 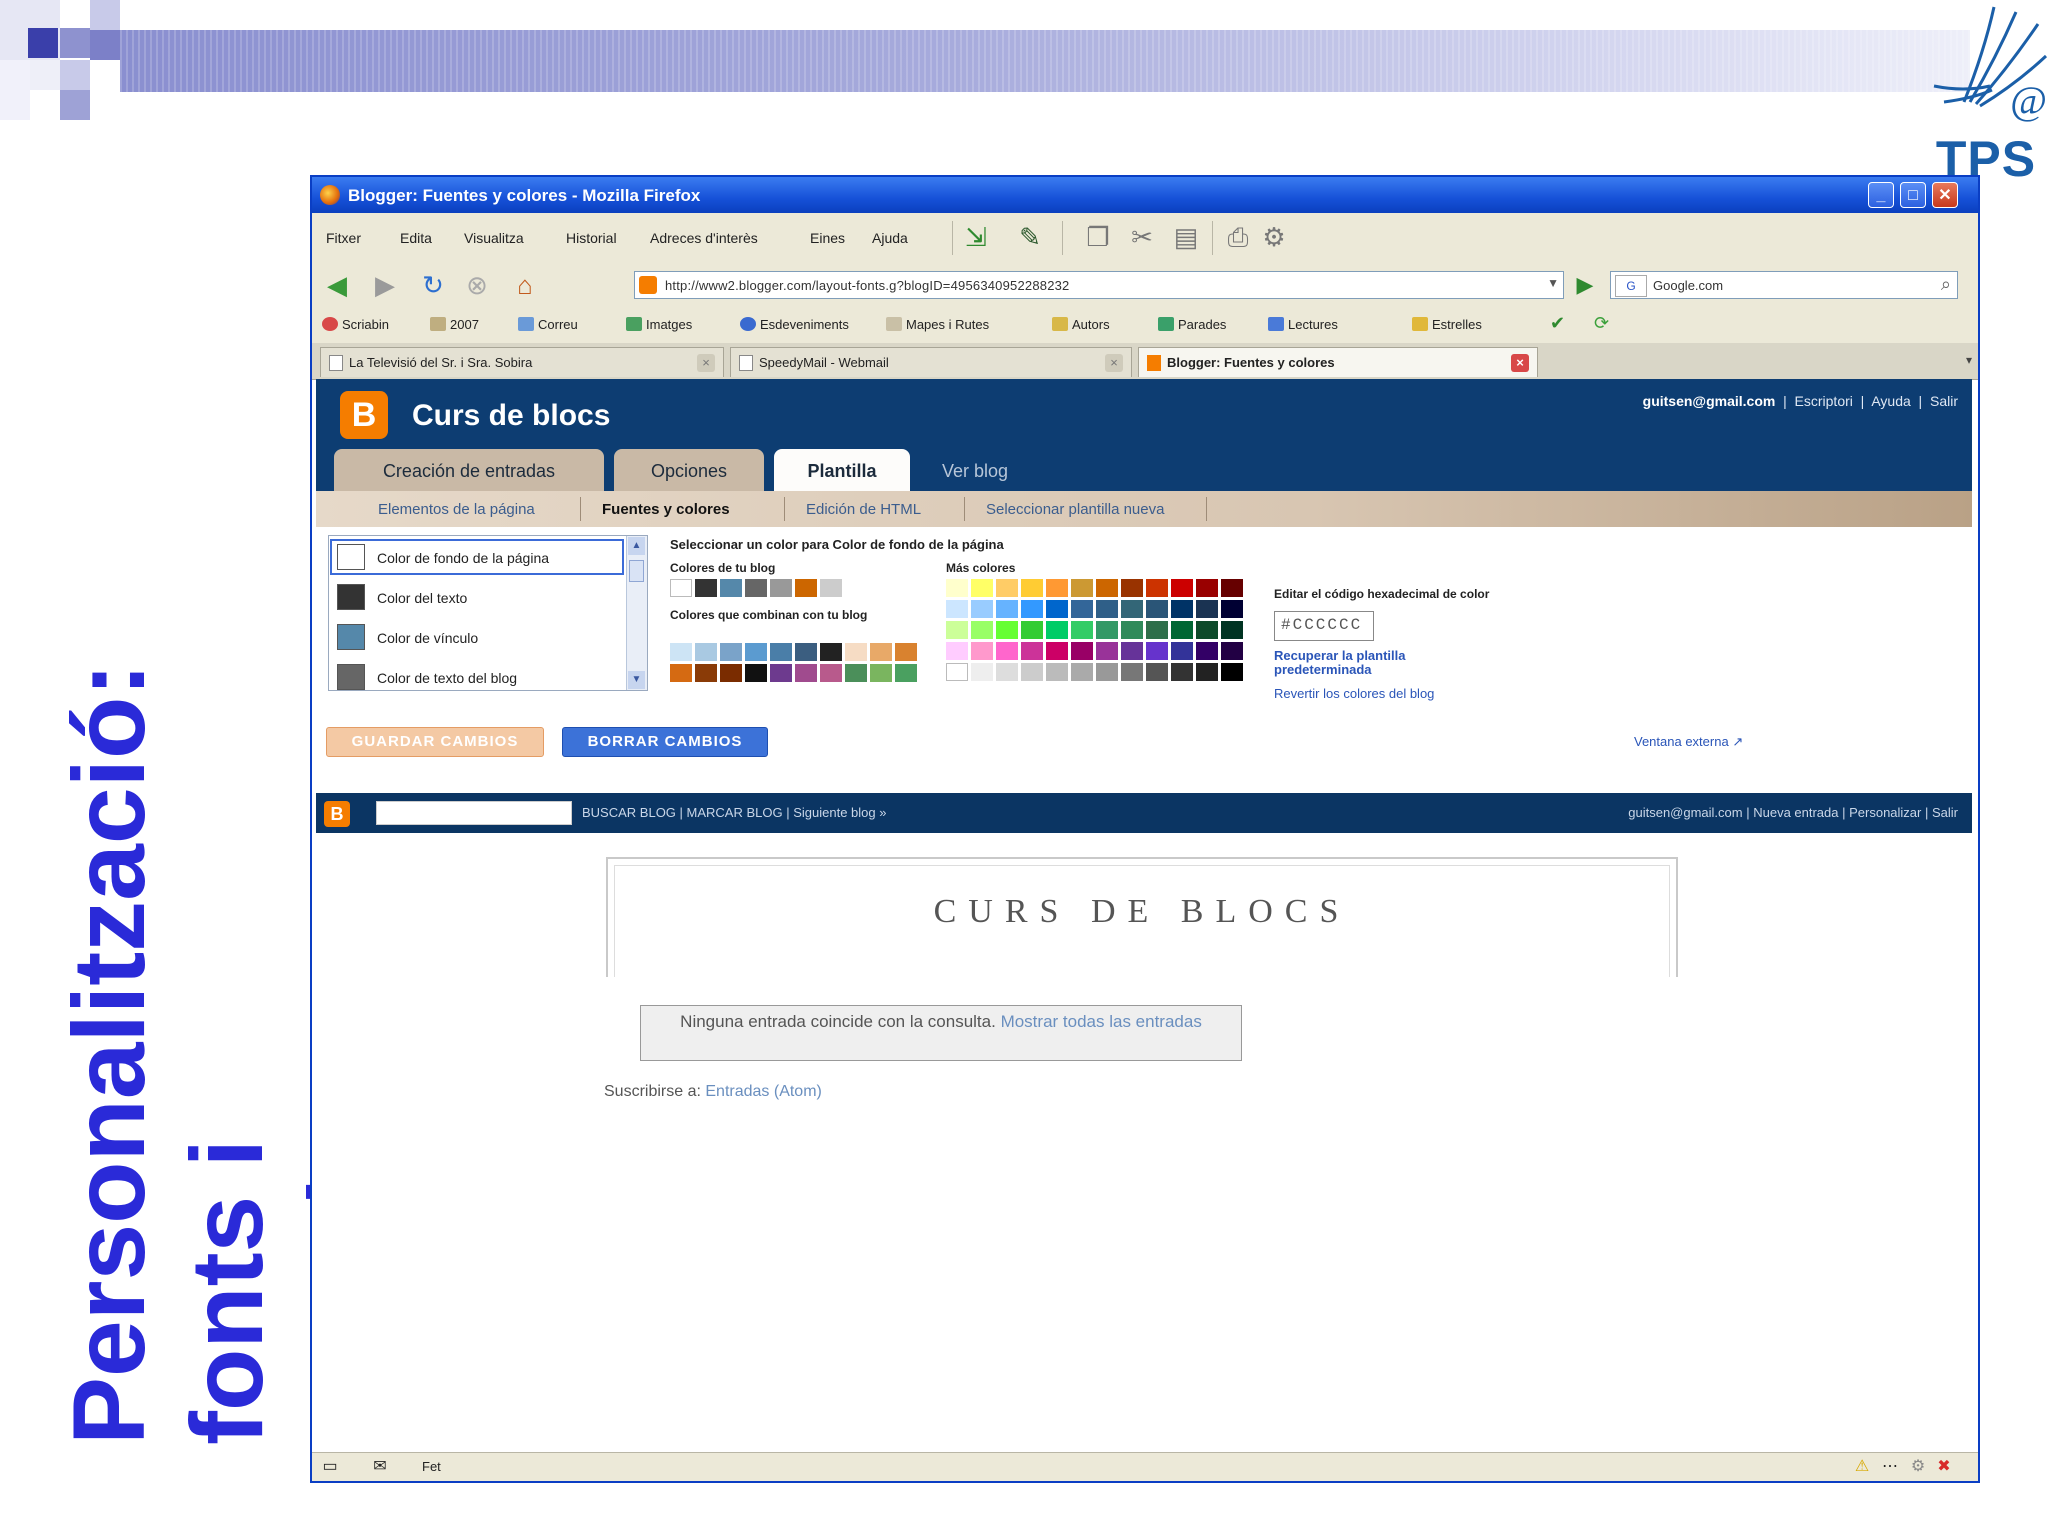 What do you see at coordinates (416, 238) in the screenshot?
I see `menu-edit: Edita` at bounding box center [416, 238].